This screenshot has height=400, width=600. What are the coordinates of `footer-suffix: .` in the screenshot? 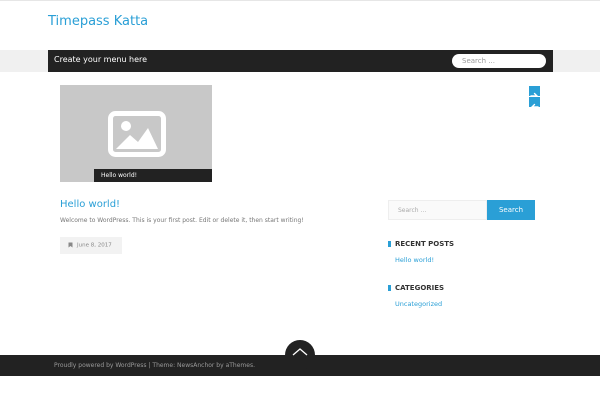 It's located at (254, 365).